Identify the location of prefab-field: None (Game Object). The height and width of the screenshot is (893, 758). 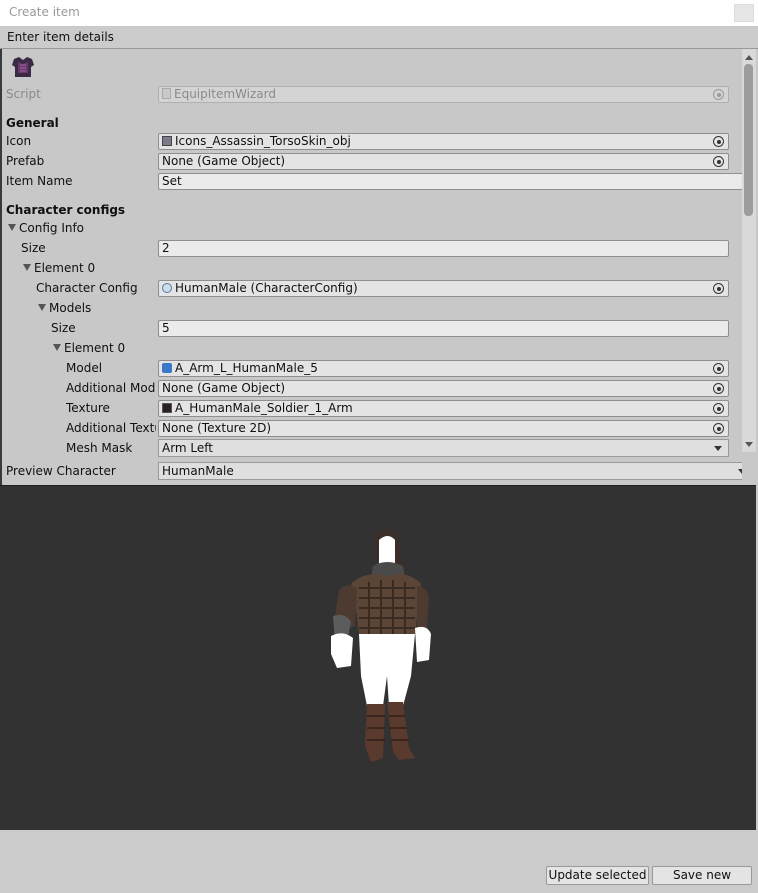
(443, 161).